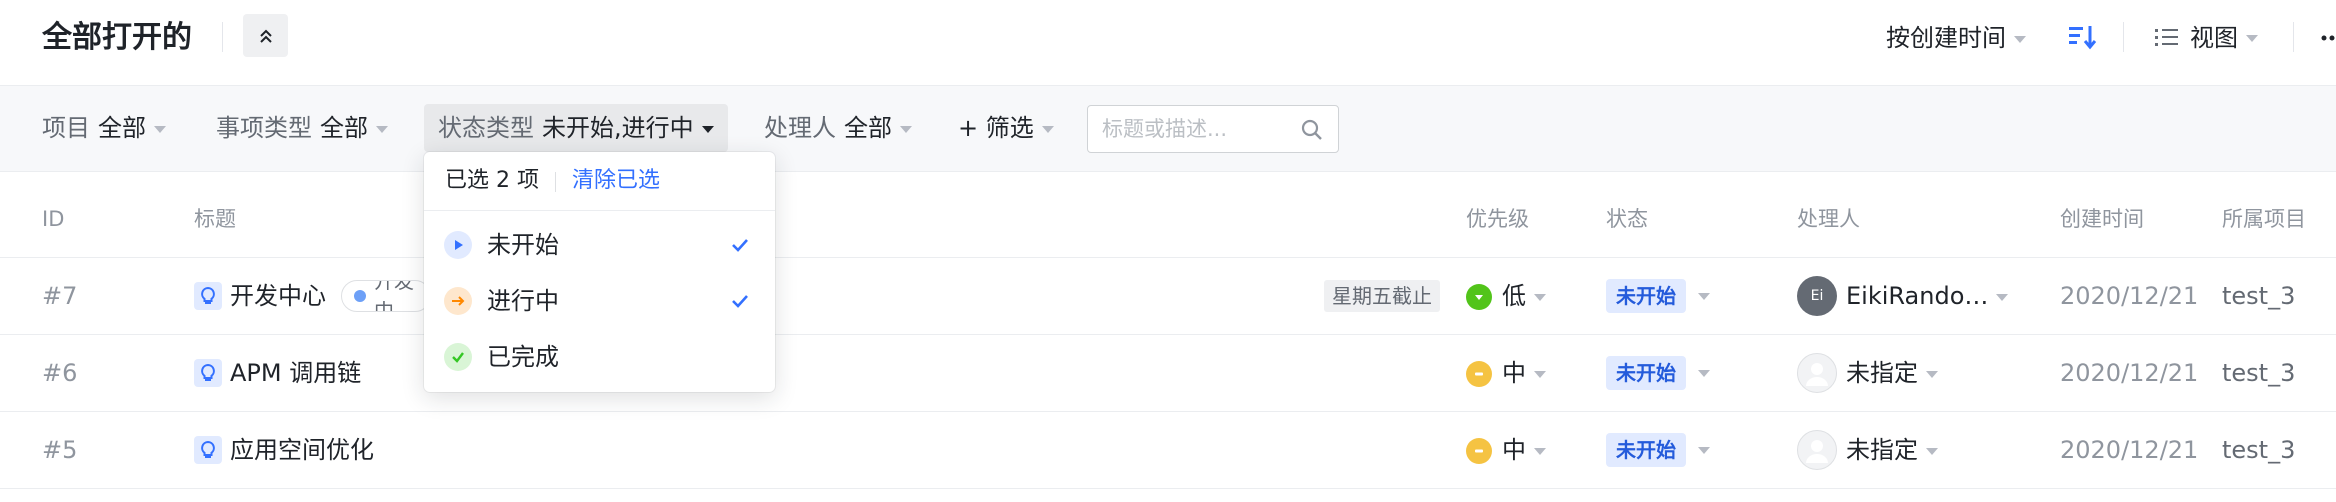  I want to click on option-label: 已完成, so click(523, 357).